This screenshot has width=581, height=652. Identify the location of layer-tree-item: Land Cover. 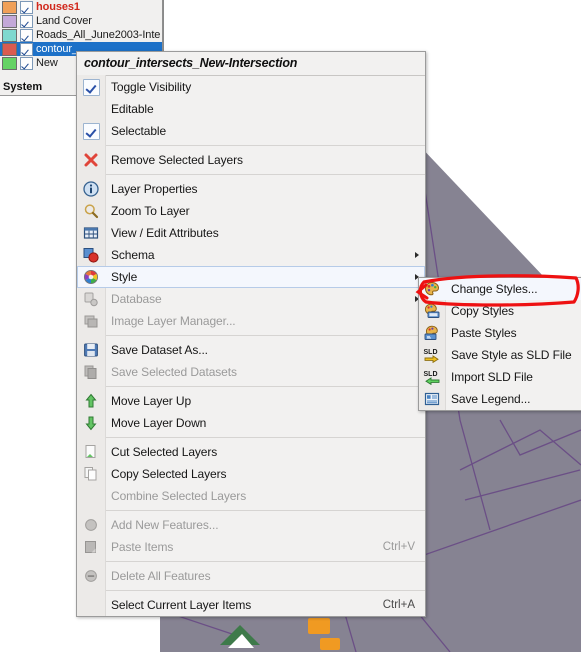
(81, 21).